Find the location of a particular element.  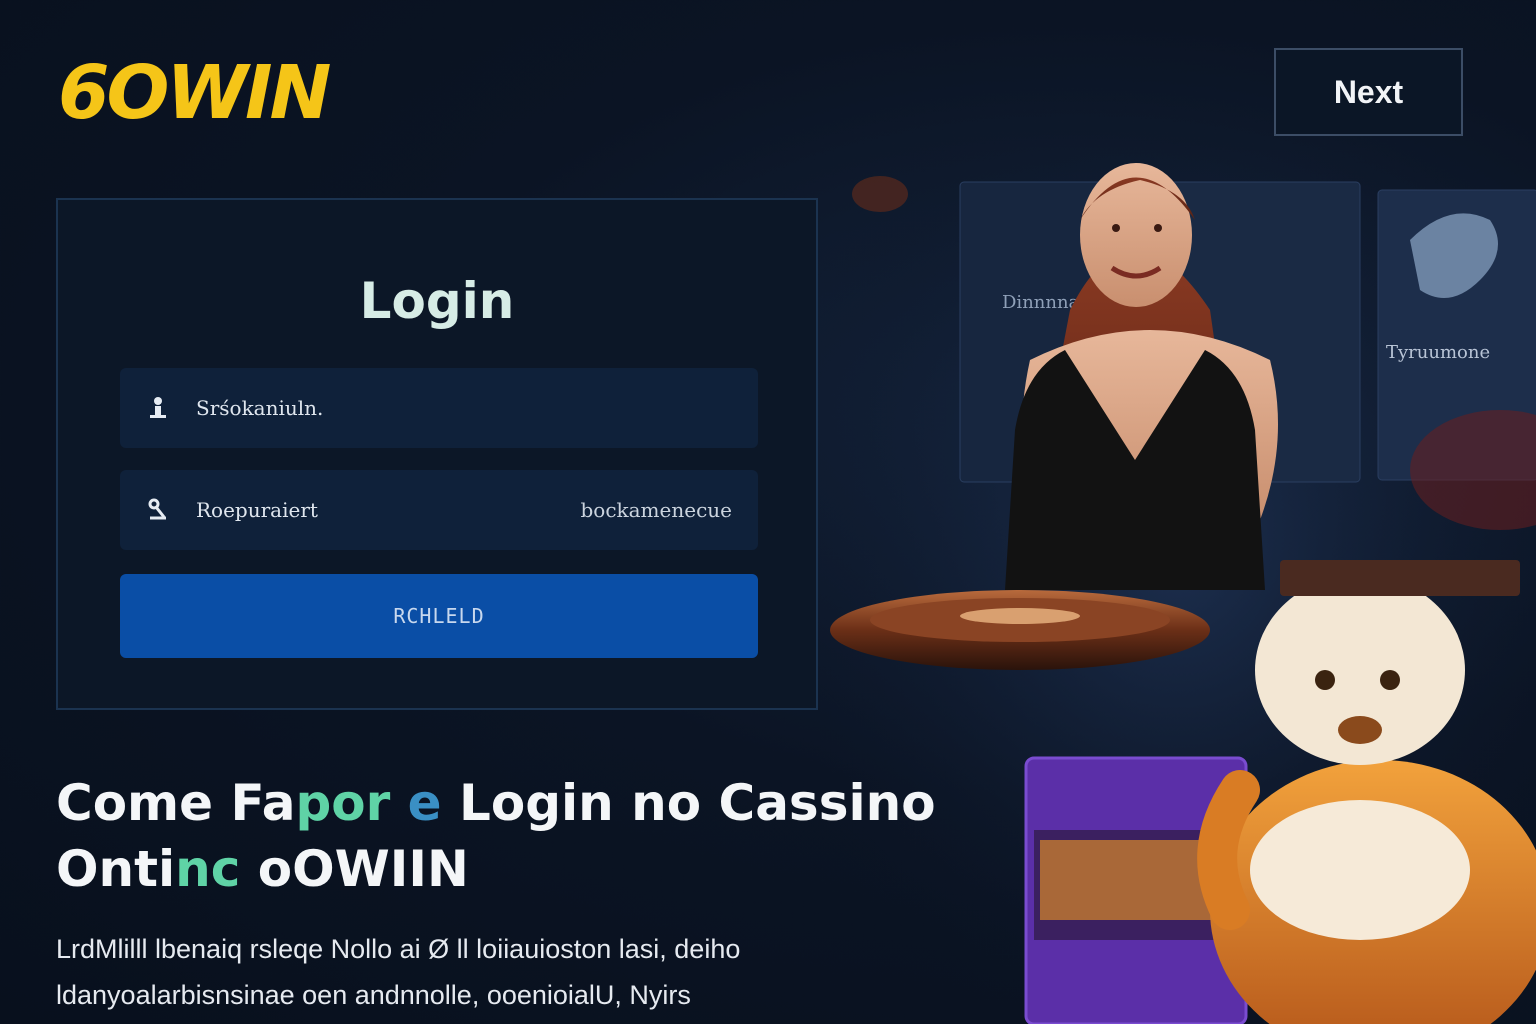

forgot-password-link: bockamenecue is located at coordinates (656, 510).